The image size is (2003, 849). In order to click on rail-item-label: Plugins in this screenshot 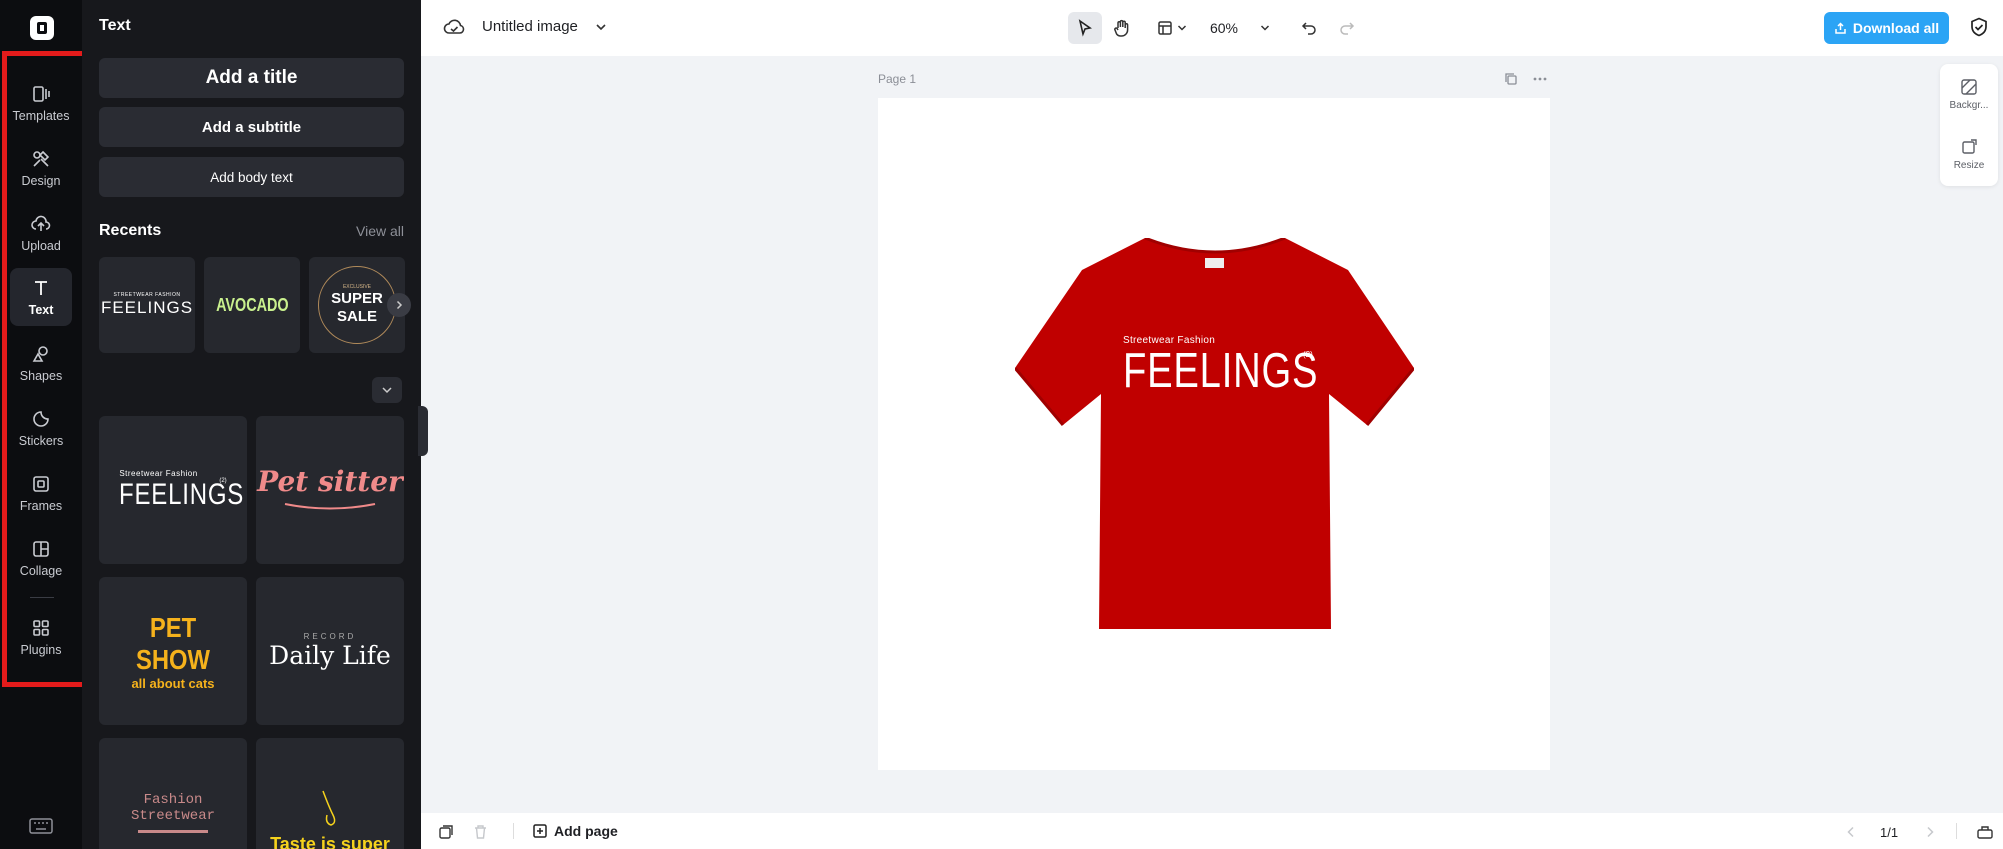, I will do `click(41, 649)`.